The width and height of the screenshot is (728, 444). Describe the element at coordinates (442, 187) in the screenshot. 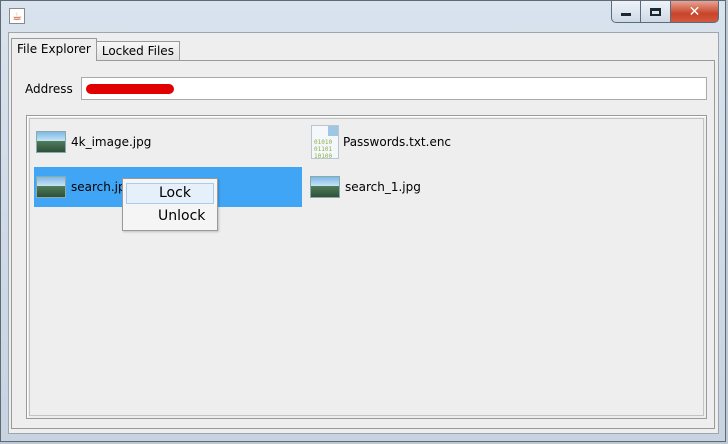

I see `file-item-search-1-jpg: search_1.jpg` at that location.